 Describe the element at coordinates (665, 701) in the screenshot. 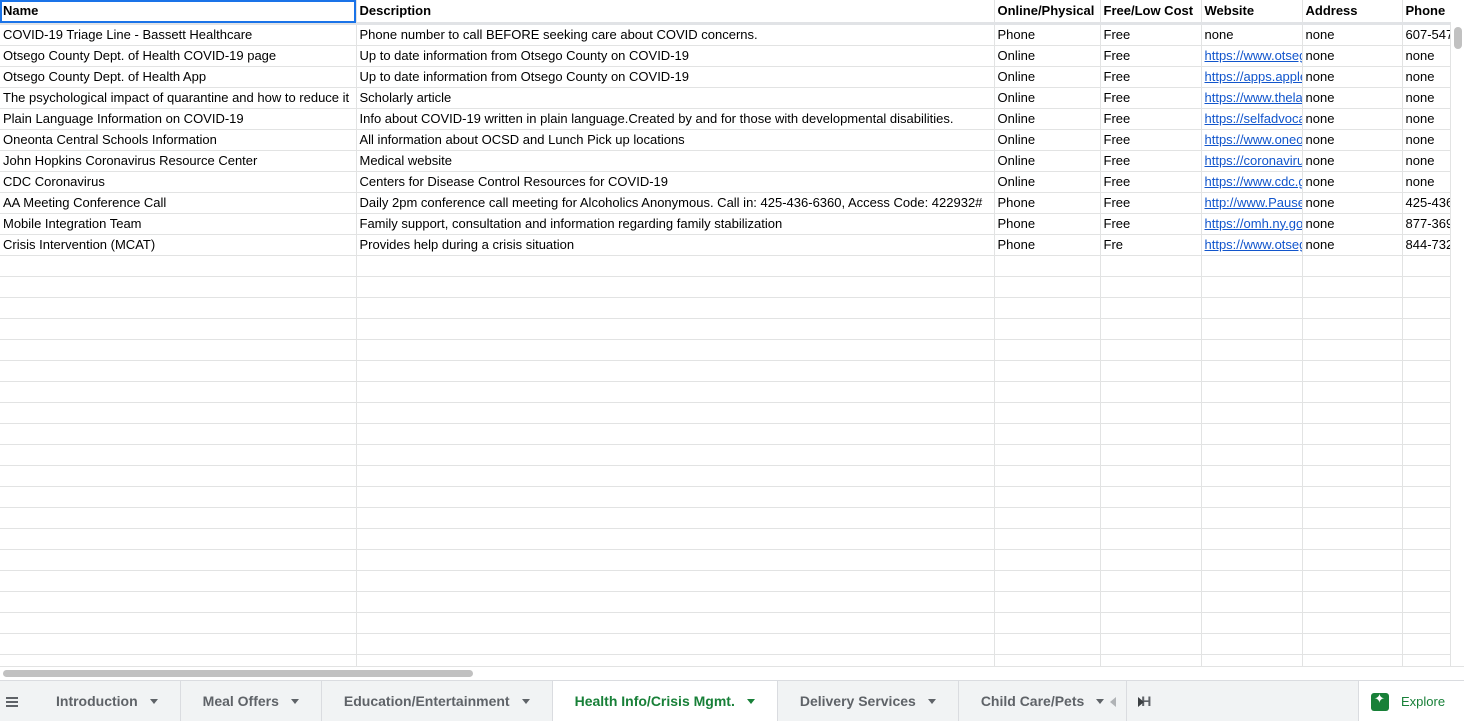

I see `sheet-tab-health-info-crisis-mgmt: Health Info/Crisis Mgmt.` at that location.